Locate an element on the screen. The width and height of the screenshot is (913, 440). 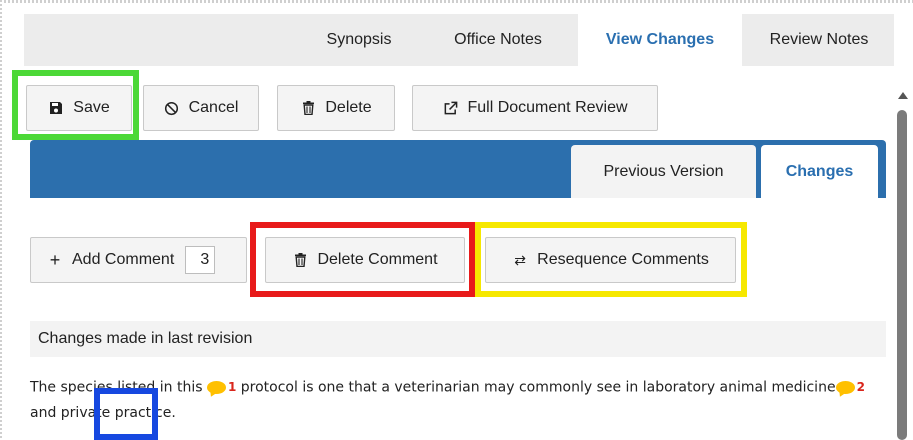
scroll-up-arrow-icon is located at coordinates (903, 95).